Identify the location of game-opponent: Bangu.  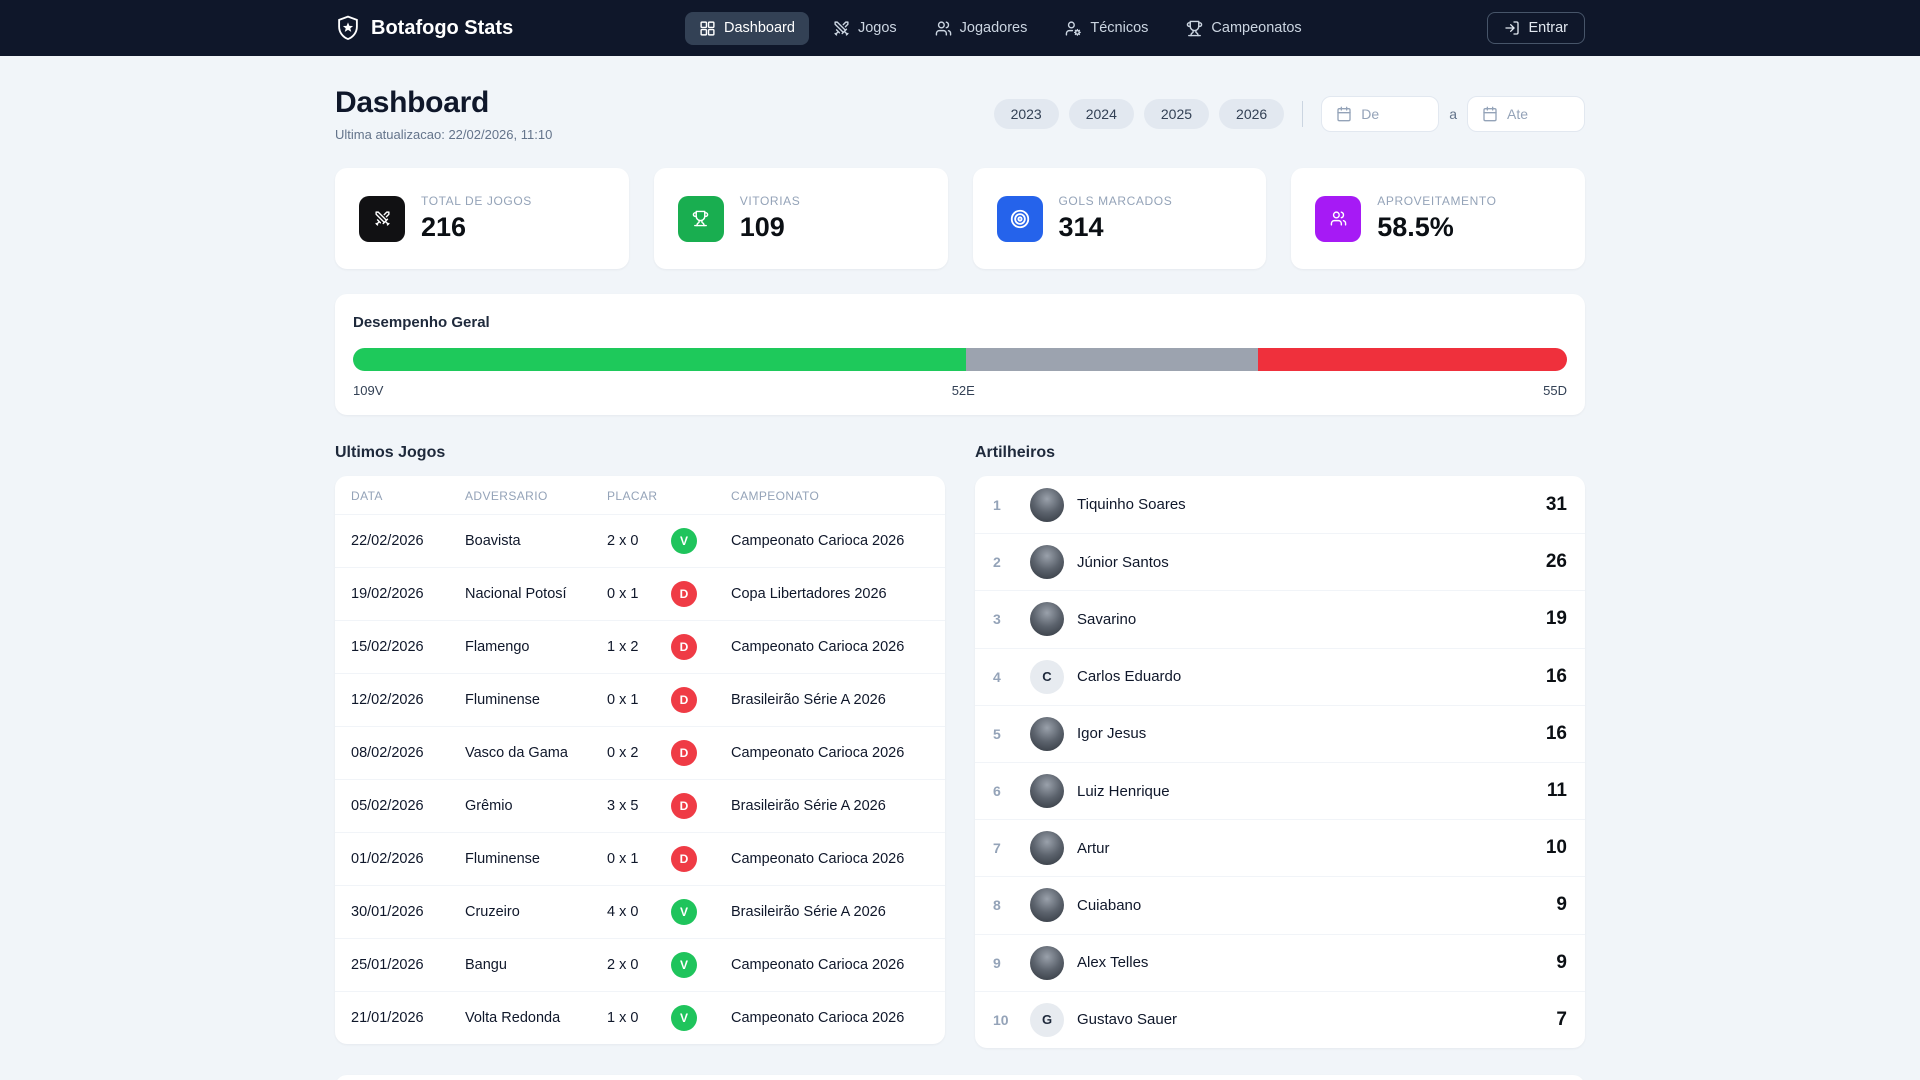
(486, 965).